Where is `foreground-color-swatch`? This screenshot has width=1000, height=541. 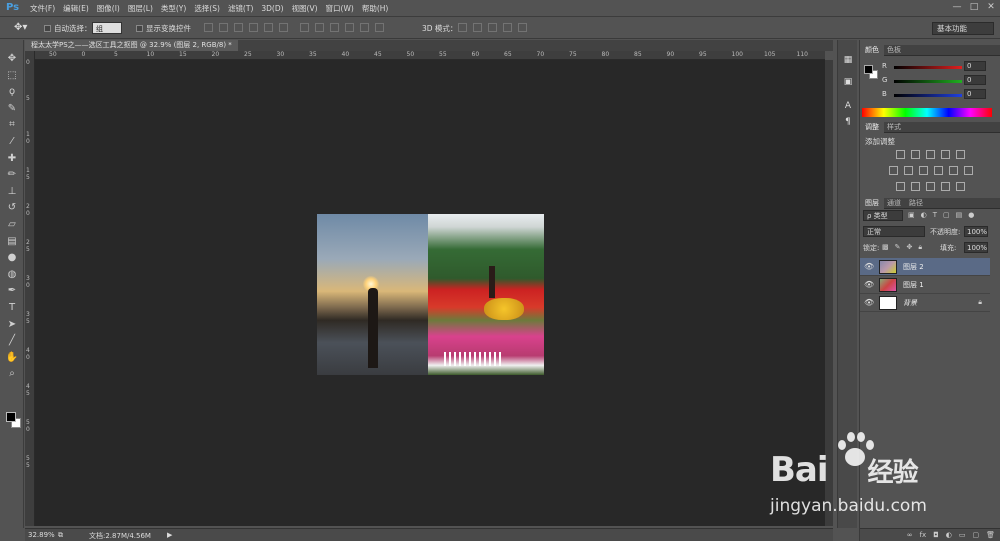 foreground-color-swatch is located at coordinates (11, 417).